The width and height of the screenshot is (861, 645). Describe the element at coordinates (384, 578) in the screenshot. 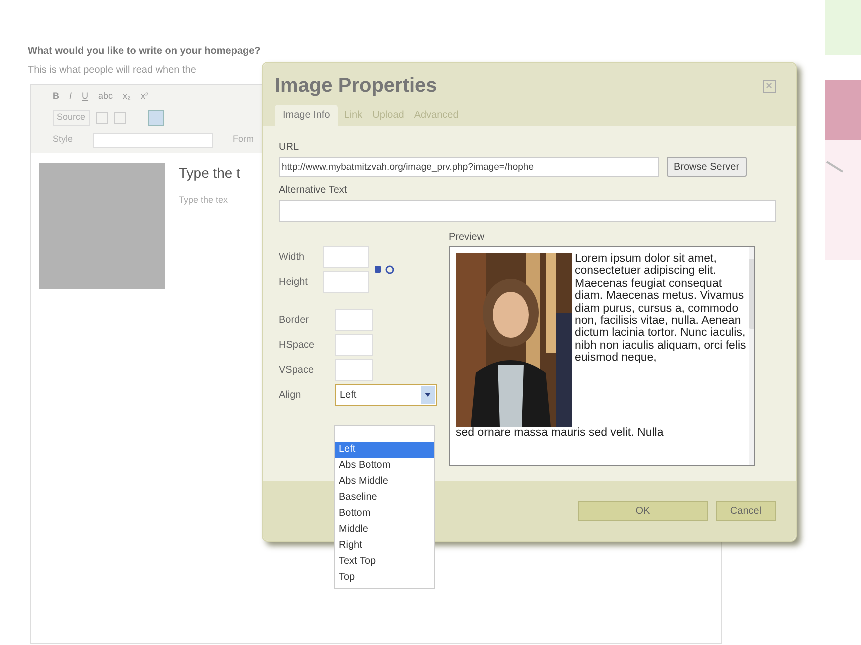

I see `dropdown-option: Top` at that location.